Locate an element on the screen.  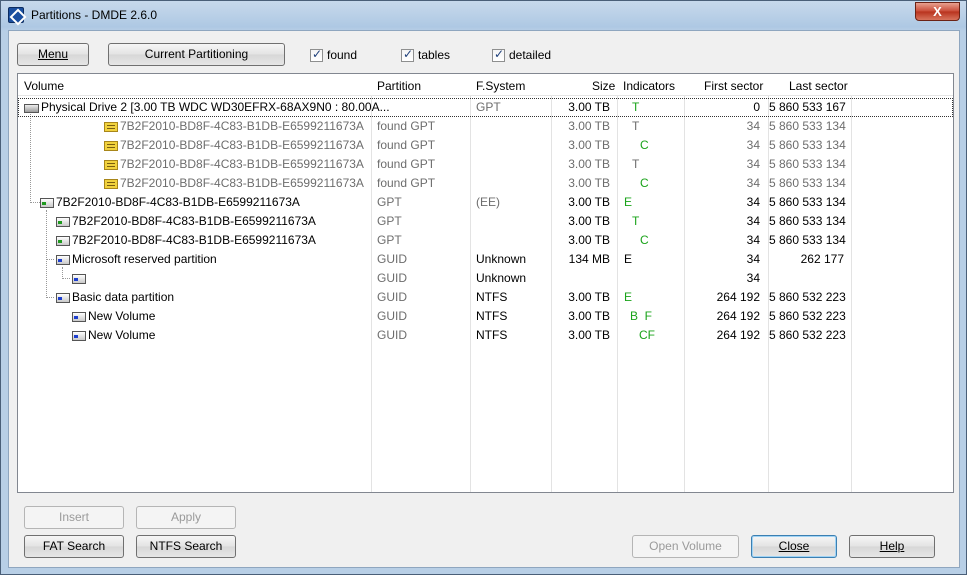
close-button: Close is located at coordinates (794, 546).